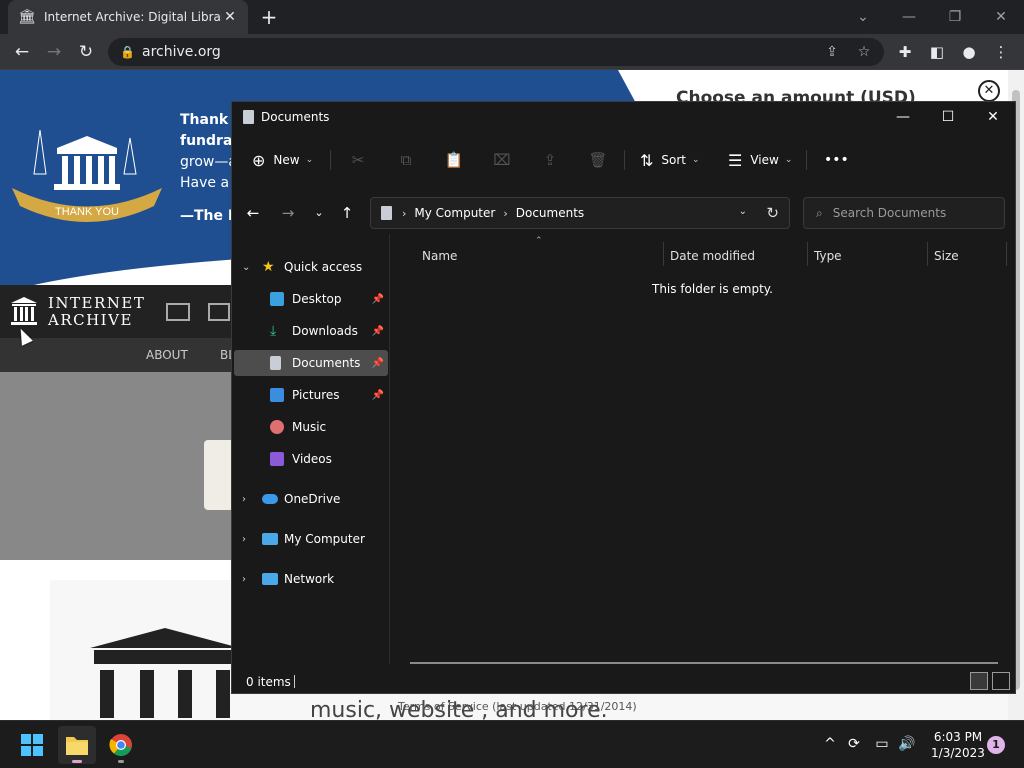  What do you see at coordinates (937, 52) in the screenshot?
I see `side-panel-icon: ◧` at bounding box center [937, 52].